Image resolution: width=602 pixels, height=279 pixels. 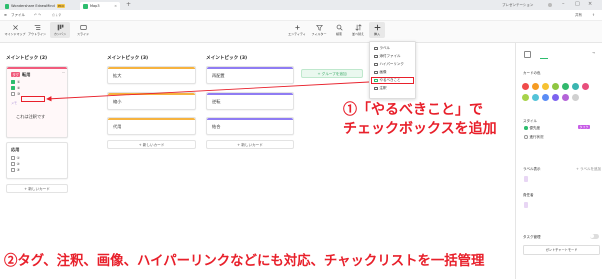 I want to click on format-tab-icon, so click(x=544, y=54).